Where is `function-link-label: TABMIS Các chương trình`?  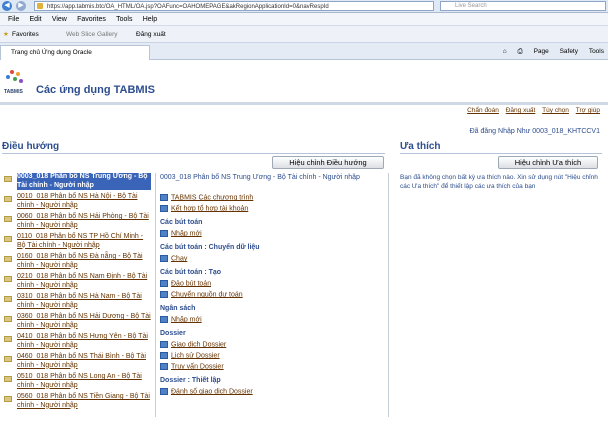 function-link-label: TABMIS Các chương trình is located at coordinates (212, 197).